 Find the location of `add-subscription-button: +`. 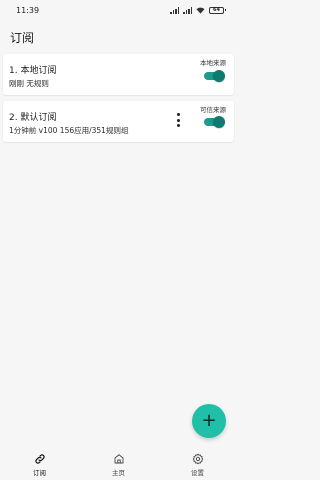

add-subscription-button: + is located at coordinates (209, 421).